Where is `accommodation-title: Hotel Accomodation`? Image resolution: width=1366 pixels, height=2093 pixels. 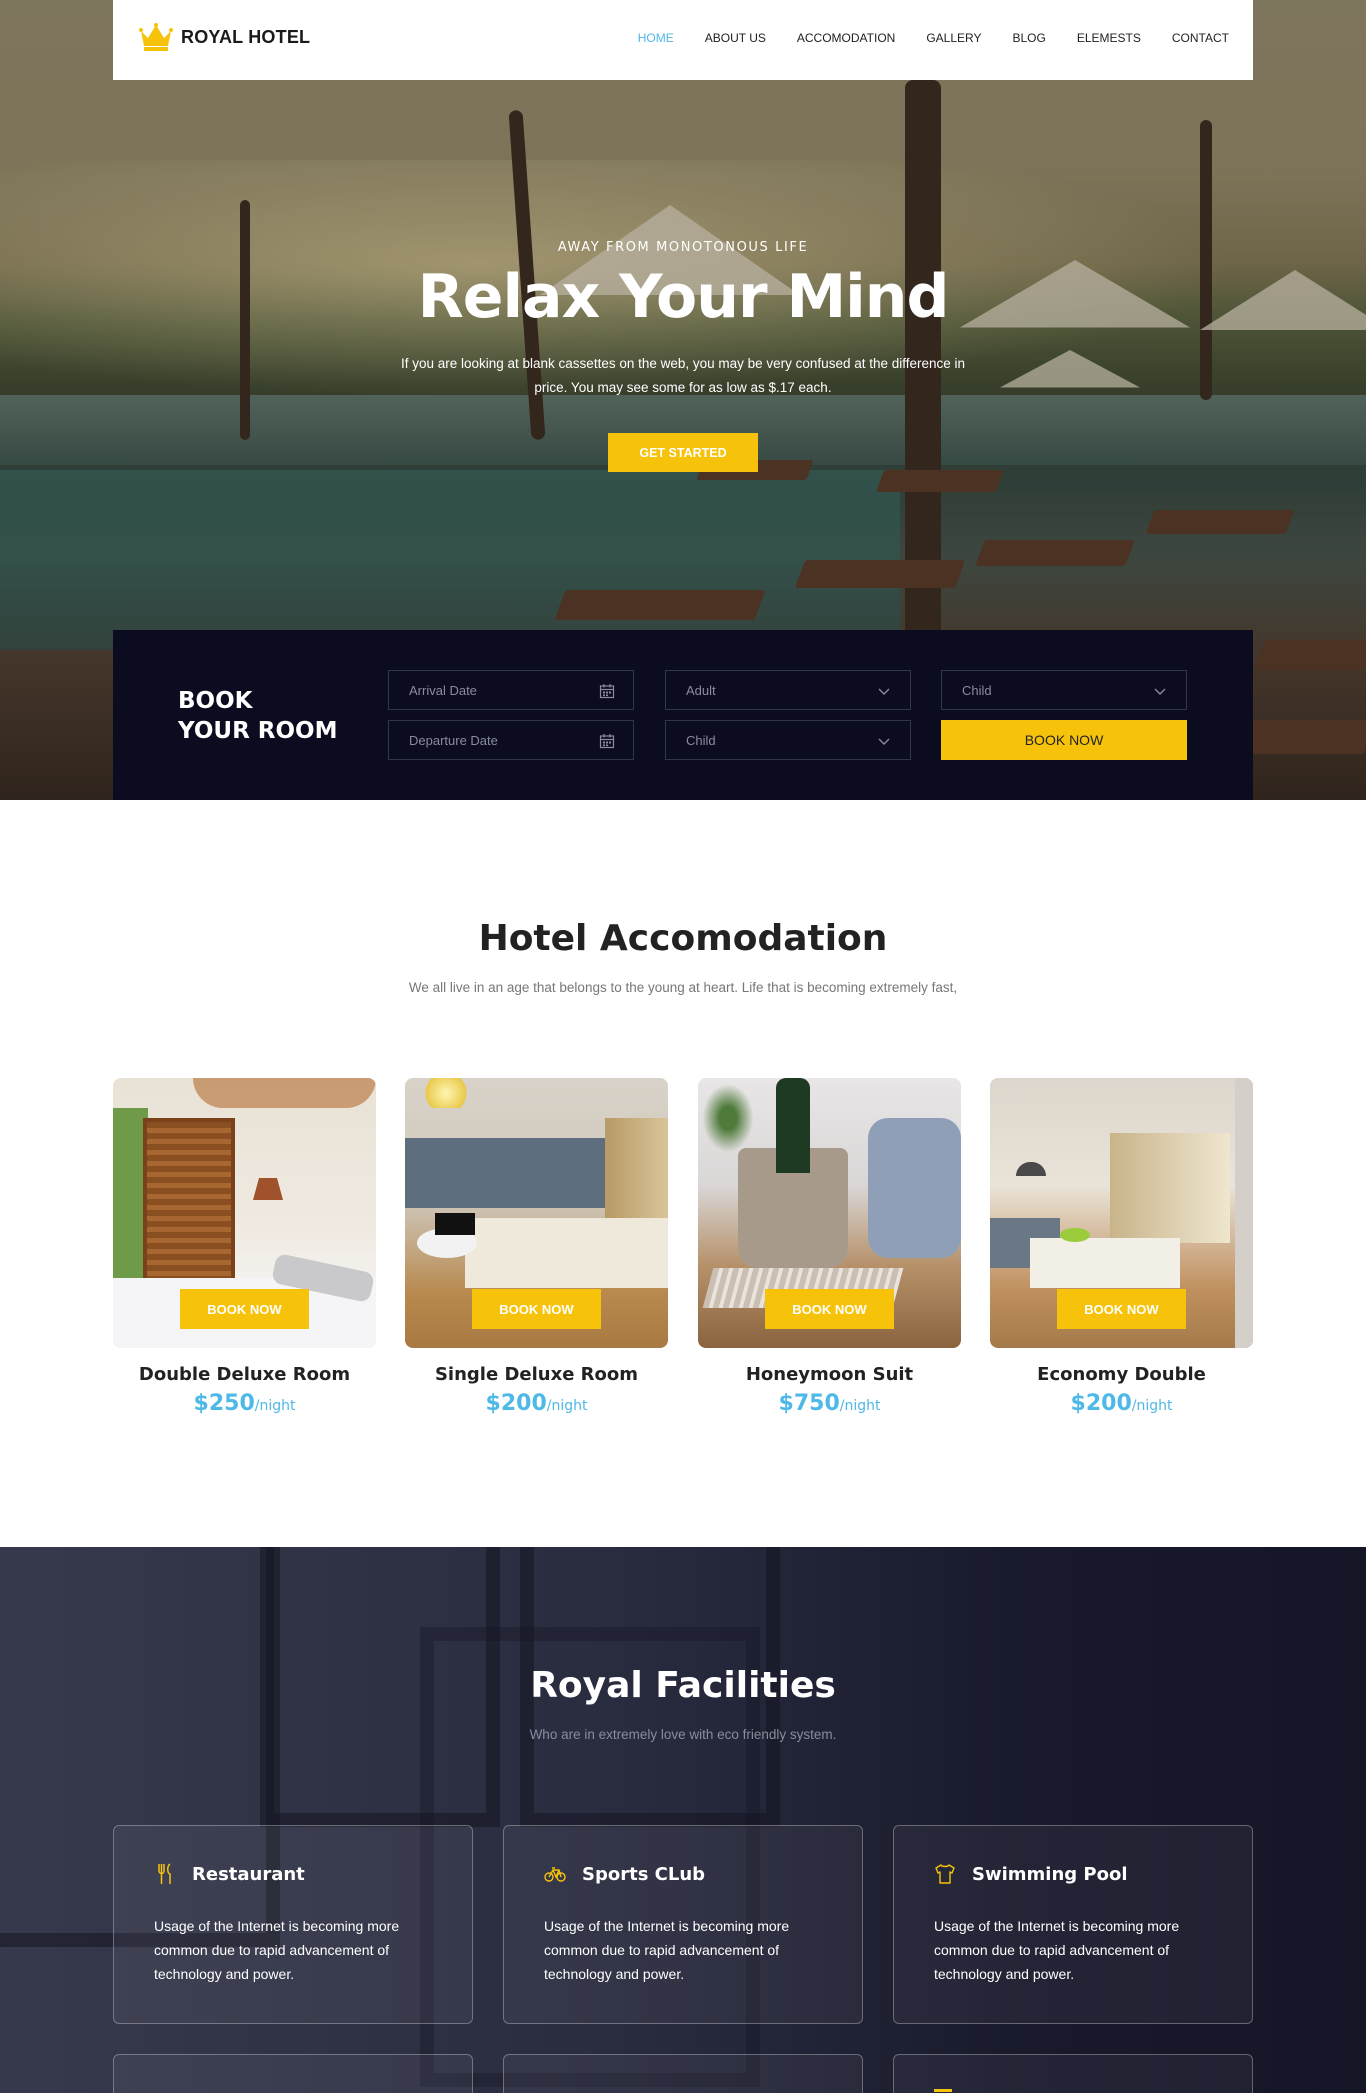 accommodation-title: Hotel Accomodation is located at coordinates (683, 938).